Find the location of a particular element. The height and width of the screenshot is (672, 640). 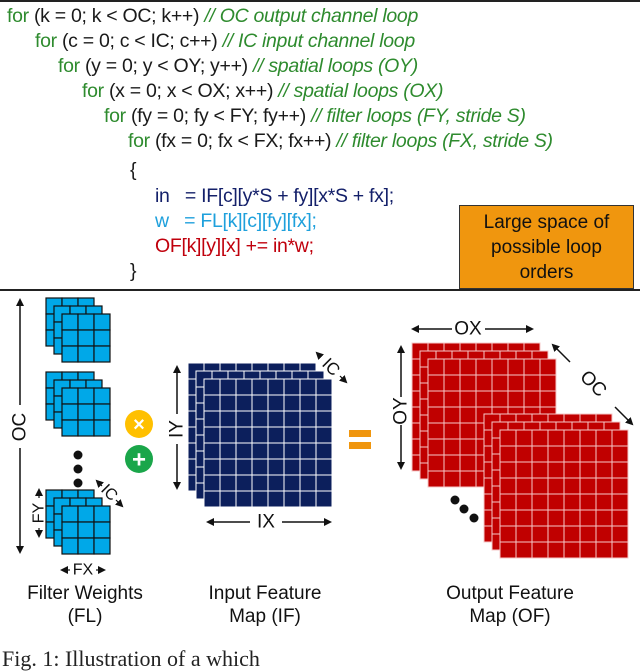

oy-dimension-arrow: OY is located at coordinates (401, 407).